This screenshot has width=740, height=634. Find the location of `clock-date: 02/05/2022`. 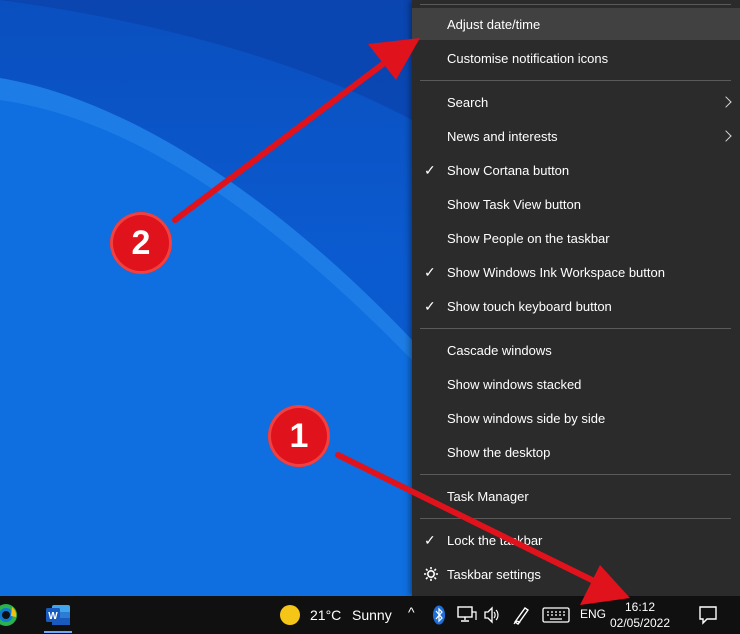

clock-date: 02/05/2022 is located at coordinates (640, 623).